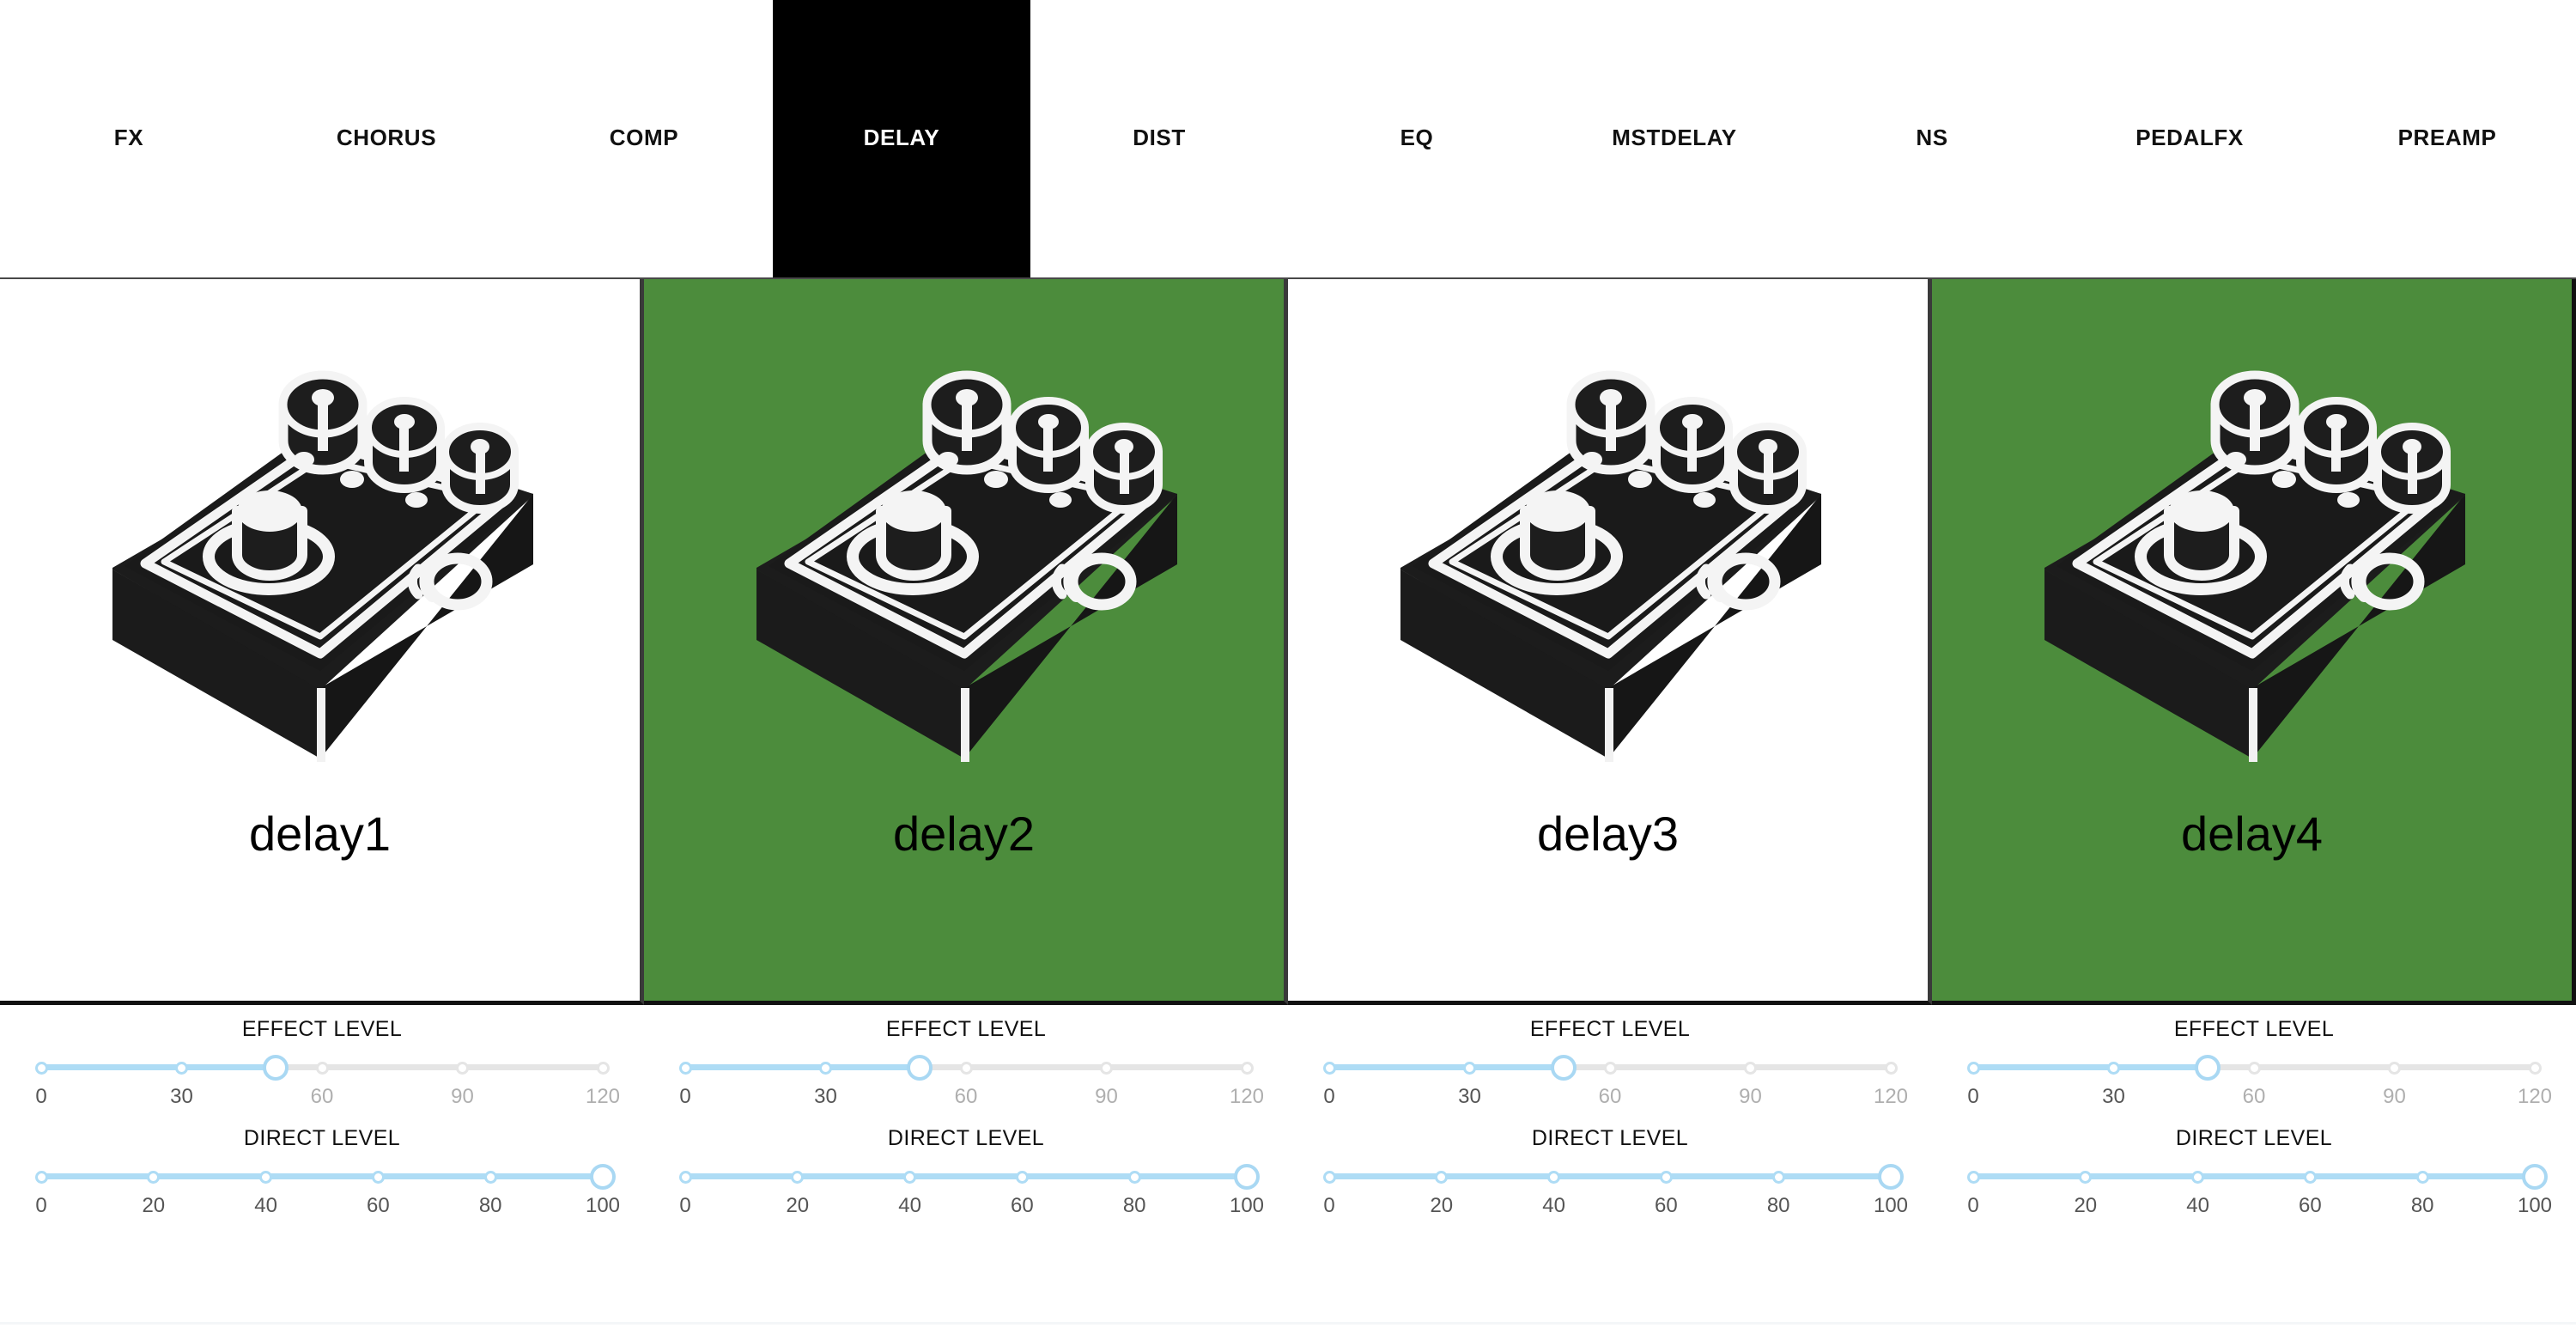  What do you see at coordinates (2254, 642) in the screenshot?
I see `pedal-card-delay4: delay4` at bounding box center [2254, 642].